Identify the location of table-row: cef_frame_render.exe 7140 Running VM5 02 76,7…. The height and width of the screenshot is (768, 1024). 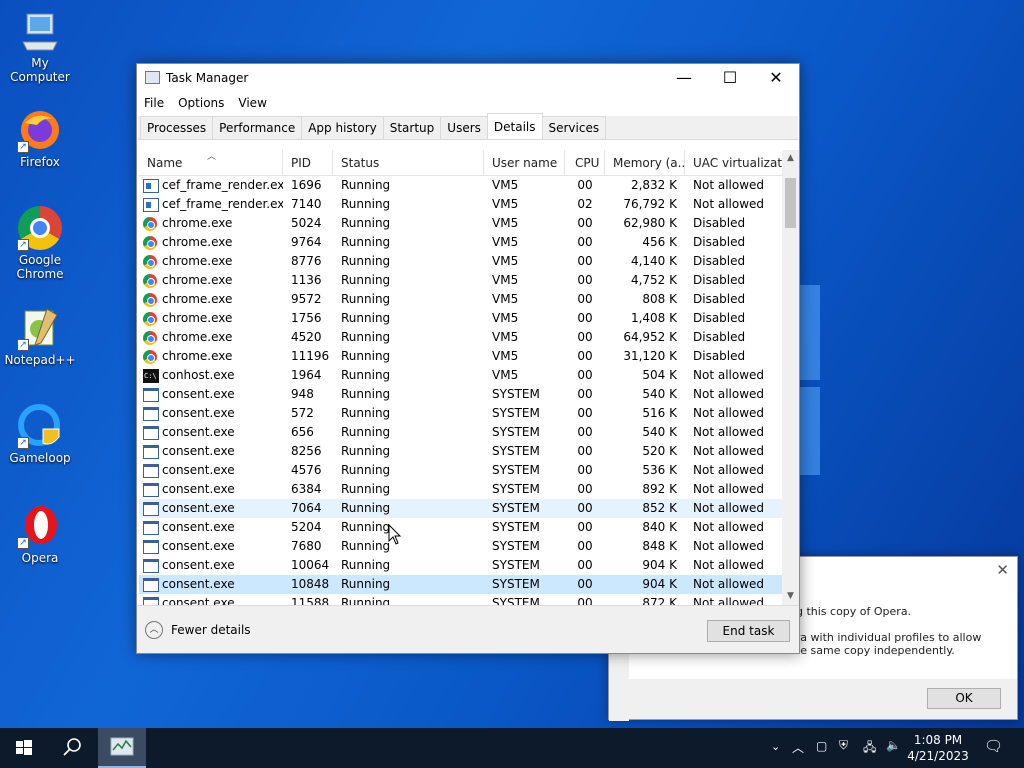
(469, 204).